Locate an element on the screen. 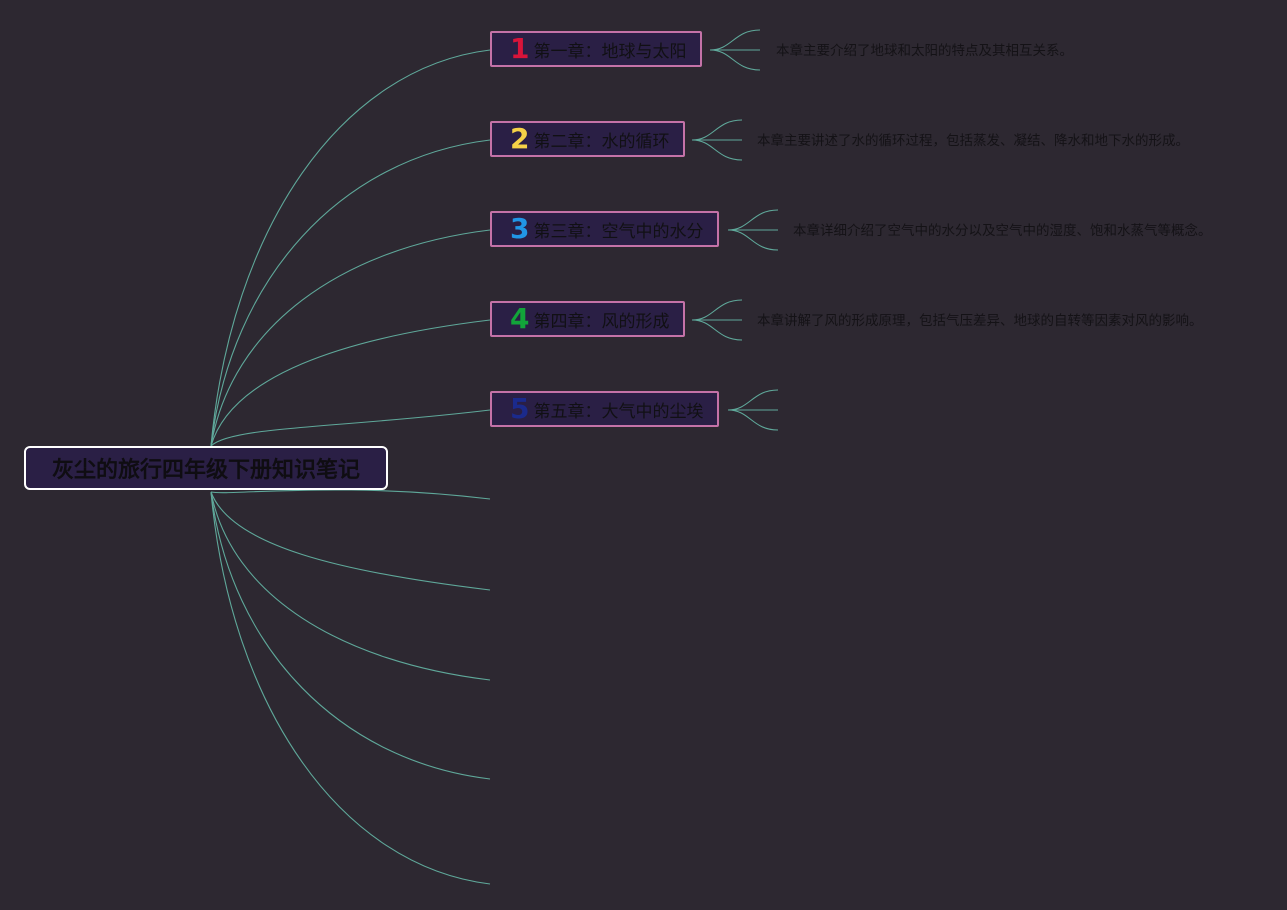  chapter-node-5: 5 第五章：大气中的尘埃 is located at coordinates (605, 409).